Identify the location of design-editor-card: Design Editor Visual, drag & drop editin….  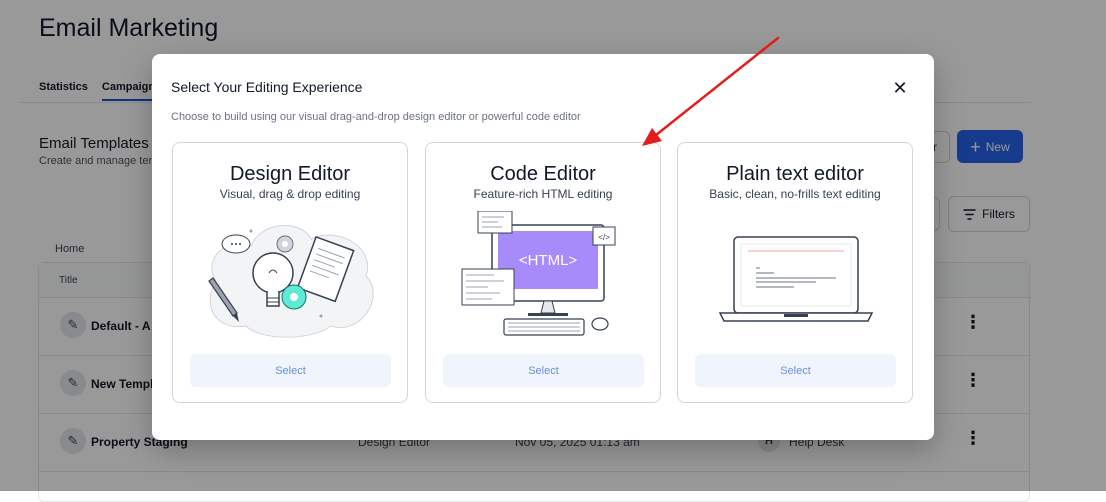
(290, 272).